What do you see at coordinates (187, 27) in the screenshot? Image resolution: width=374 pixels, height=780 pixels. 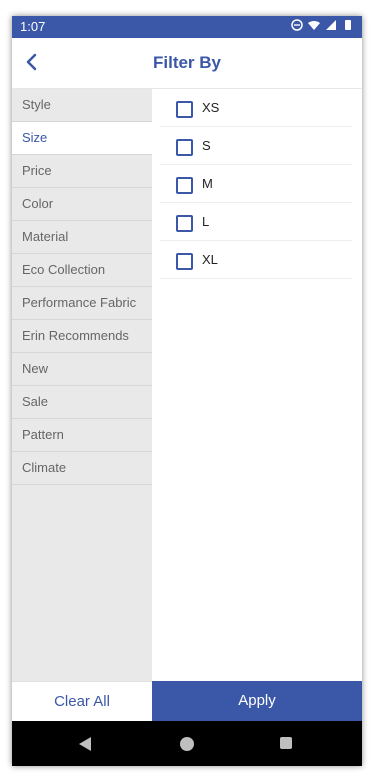 I see `status-bar: 1:07` at bounding box center [187, 27].